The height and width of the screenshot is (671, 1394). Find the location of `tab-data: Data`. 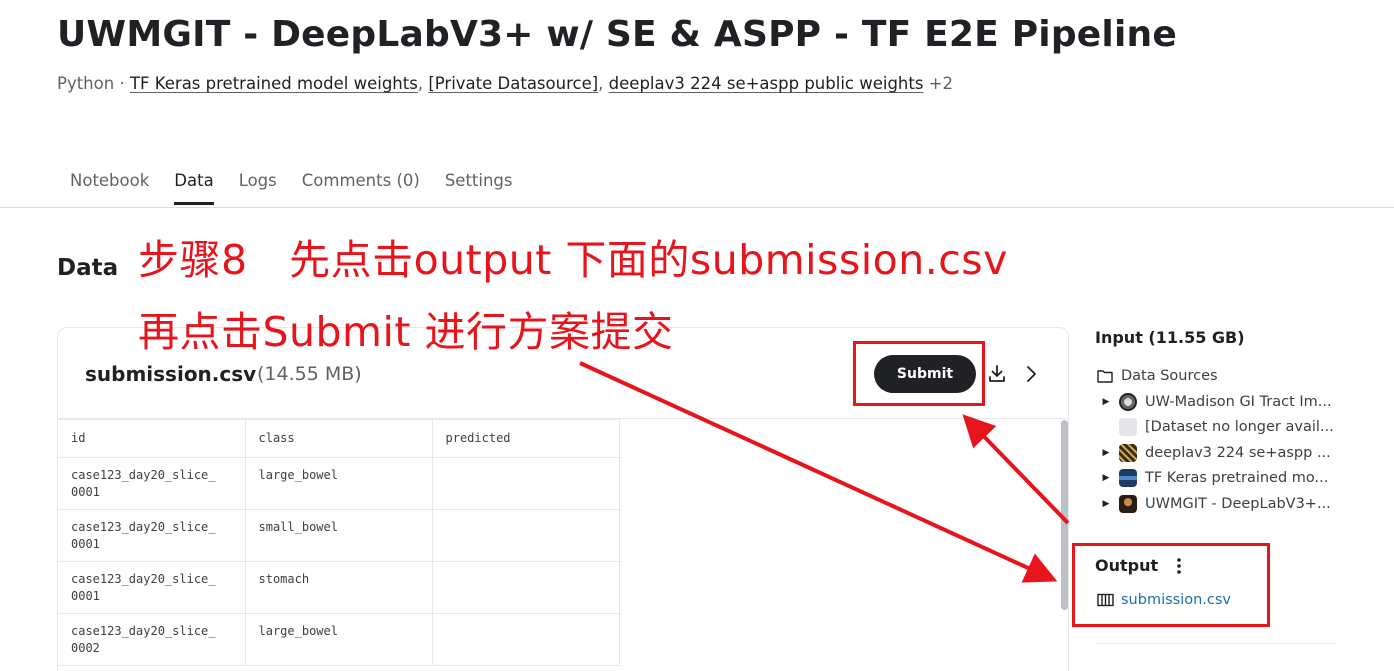

tab-data: Data is located at coordinates (194, 188).